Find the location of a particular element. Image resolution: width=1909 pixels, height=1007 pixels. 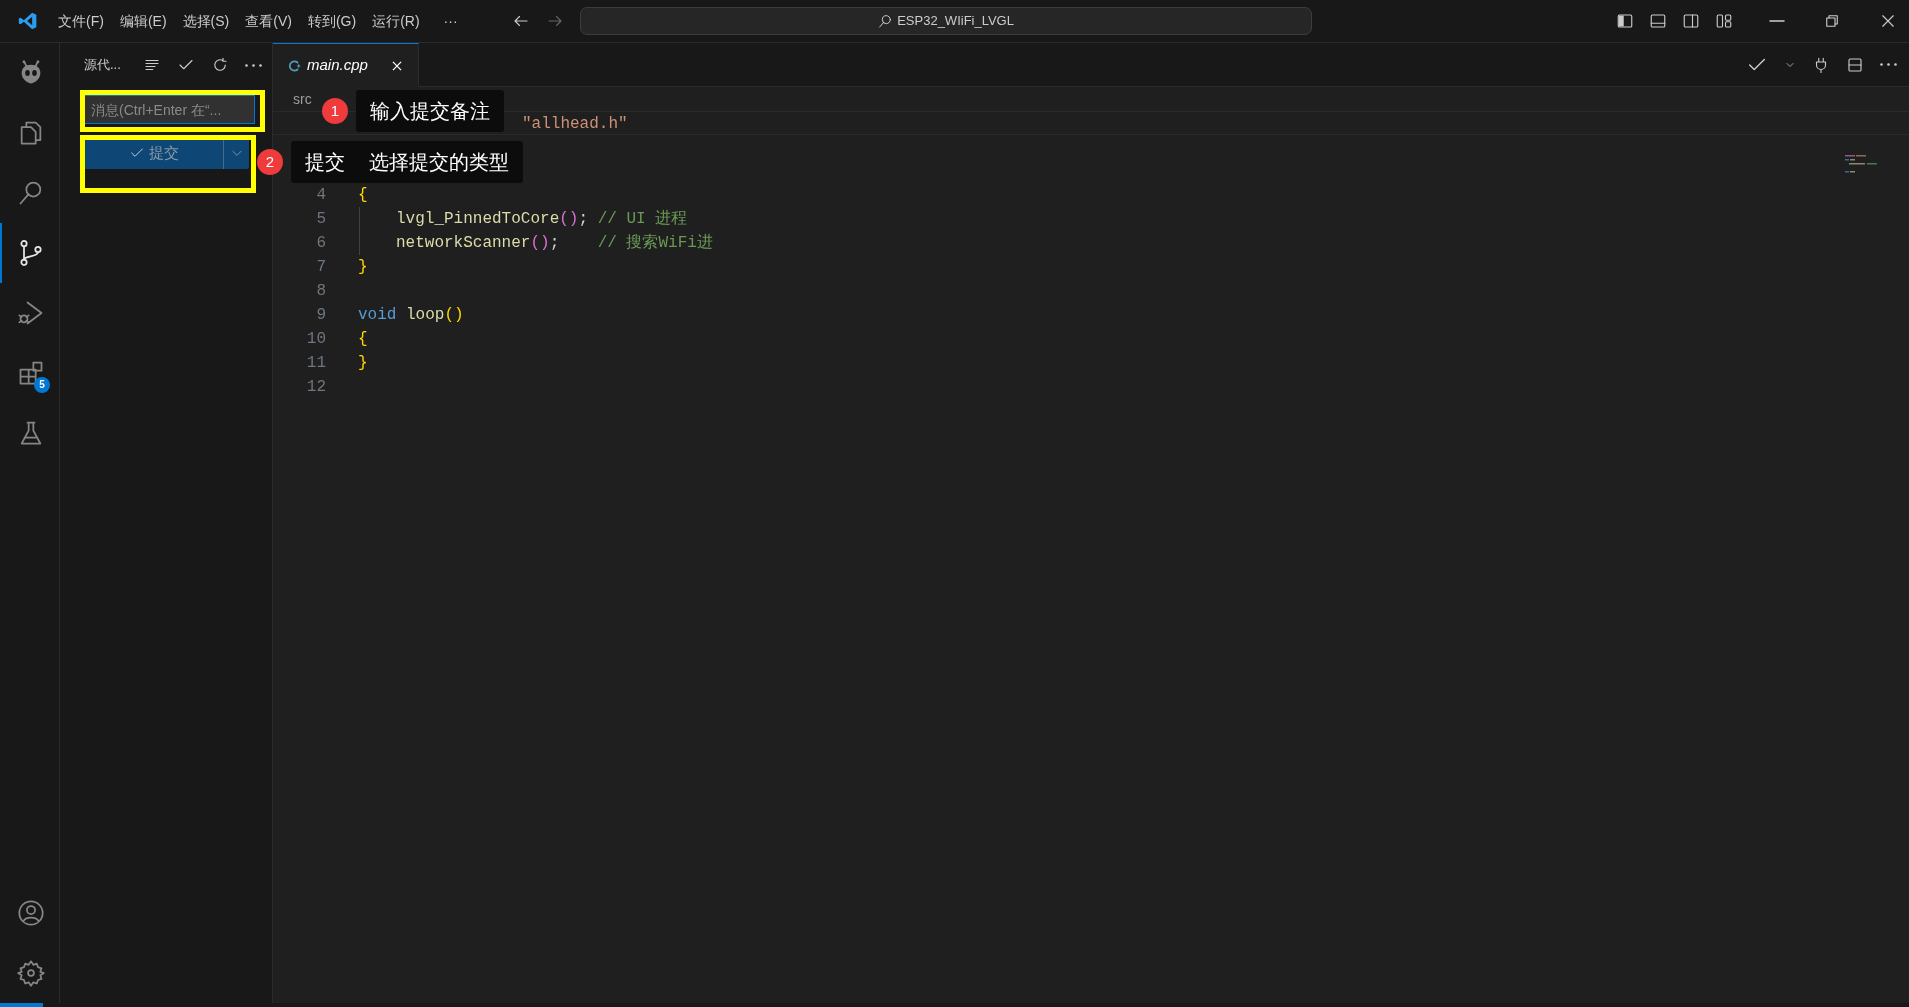

menu-item: 文件(F) is located at coordinates (81, 21).